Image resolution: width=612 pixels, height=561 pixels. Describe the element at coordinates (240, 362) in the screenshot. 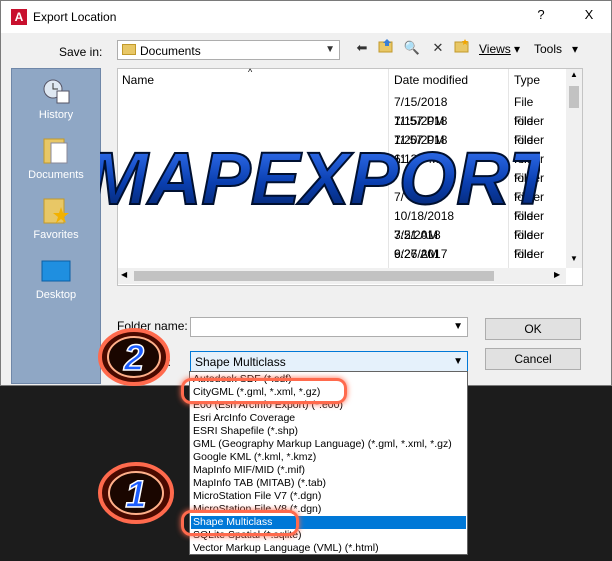

I see `file-type-value: Shape Multiclass` at that location.